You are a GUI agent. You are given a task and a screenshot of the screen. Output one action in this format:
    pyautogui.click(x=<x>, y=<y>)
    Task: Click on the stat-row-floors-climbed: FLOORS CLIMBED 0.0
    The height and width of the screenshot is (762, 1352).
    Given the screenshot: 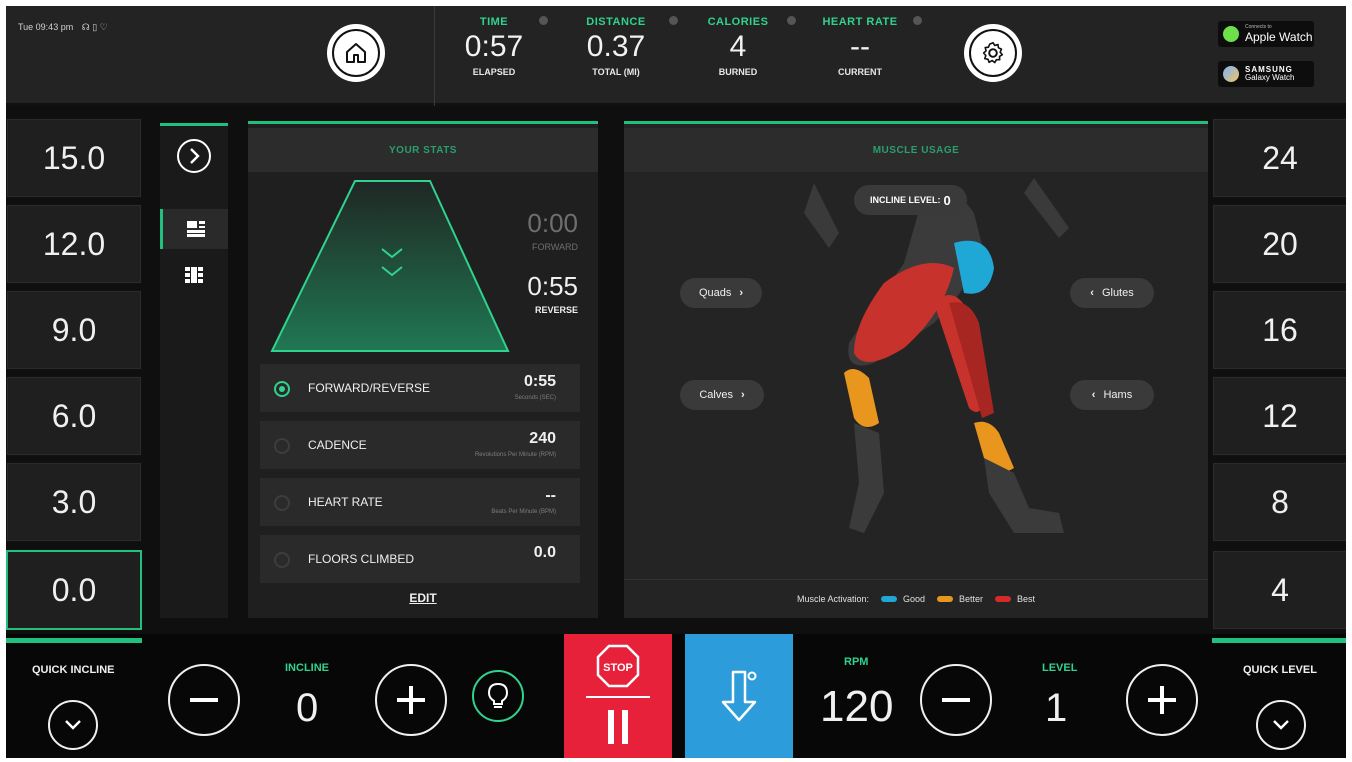 What is the action you would take?
    pyautogui.click(x=420, y=559)
    